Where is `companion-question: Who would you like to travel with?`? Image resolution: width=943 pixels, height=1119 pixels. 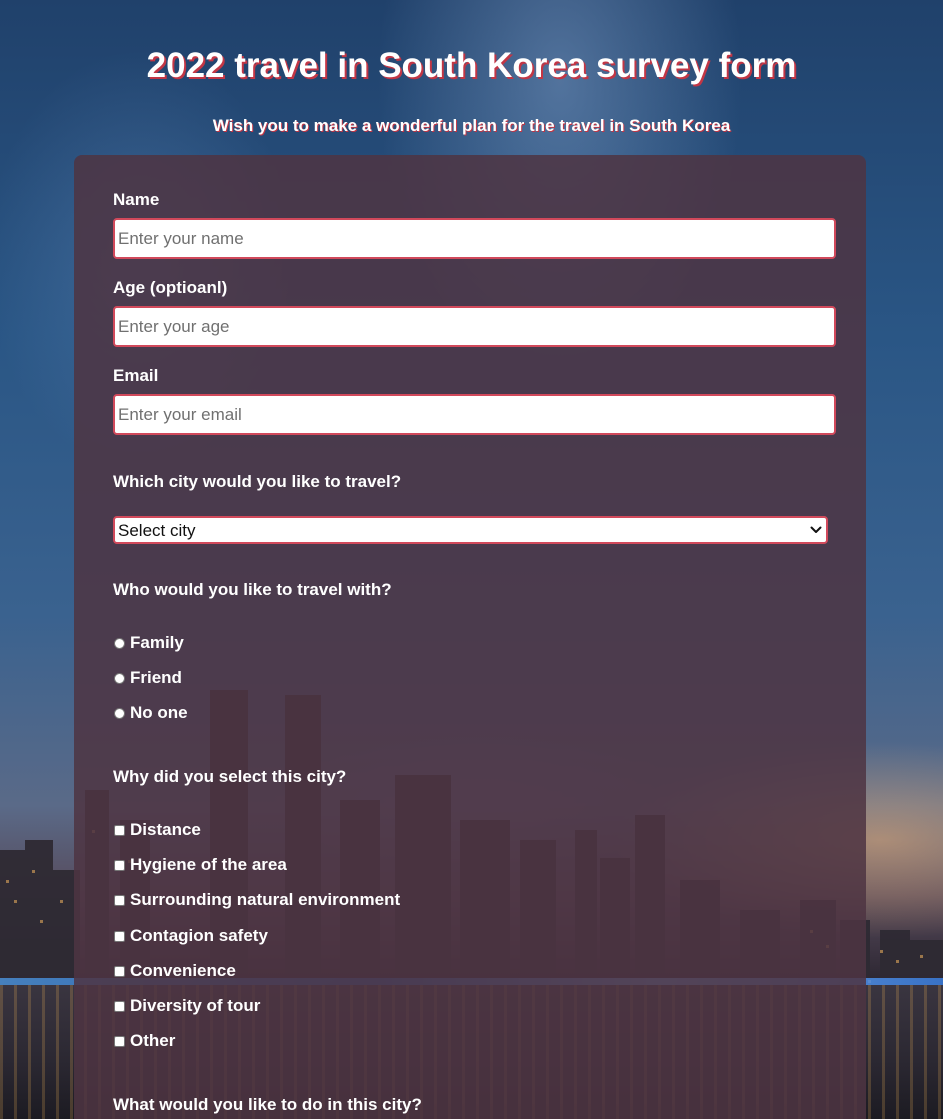 companion-question: Who would you like to travel with? is located at coordinates (252, 589).